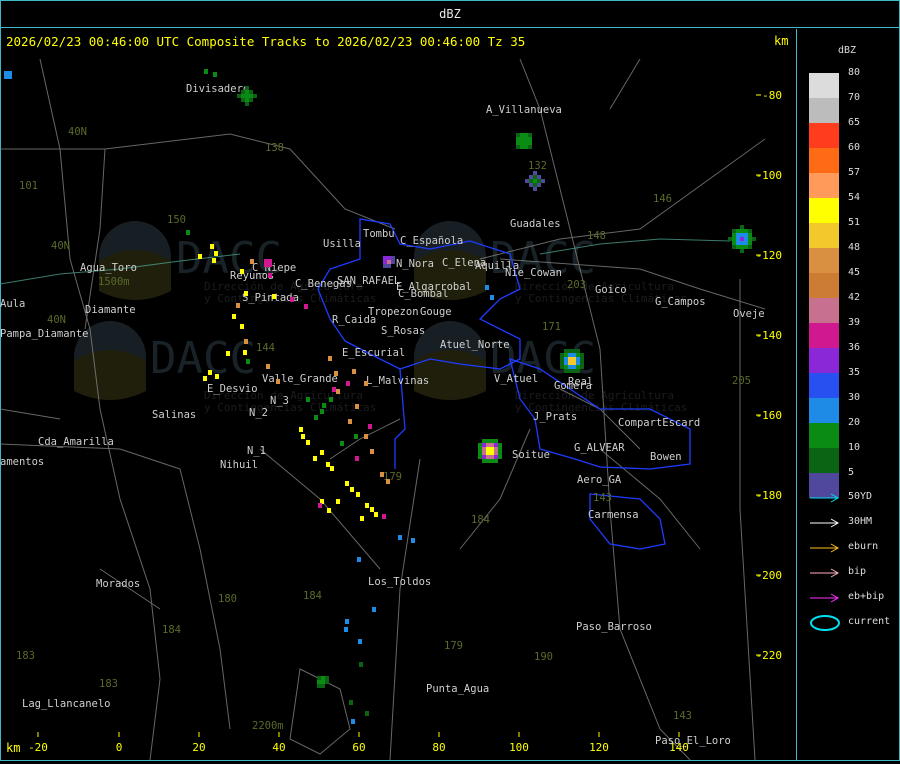 The width and height of the screenshot is (900, 764). Describe the element at coordinates (543, 657) in the screenshot. I see `place-label: 190` at that location.